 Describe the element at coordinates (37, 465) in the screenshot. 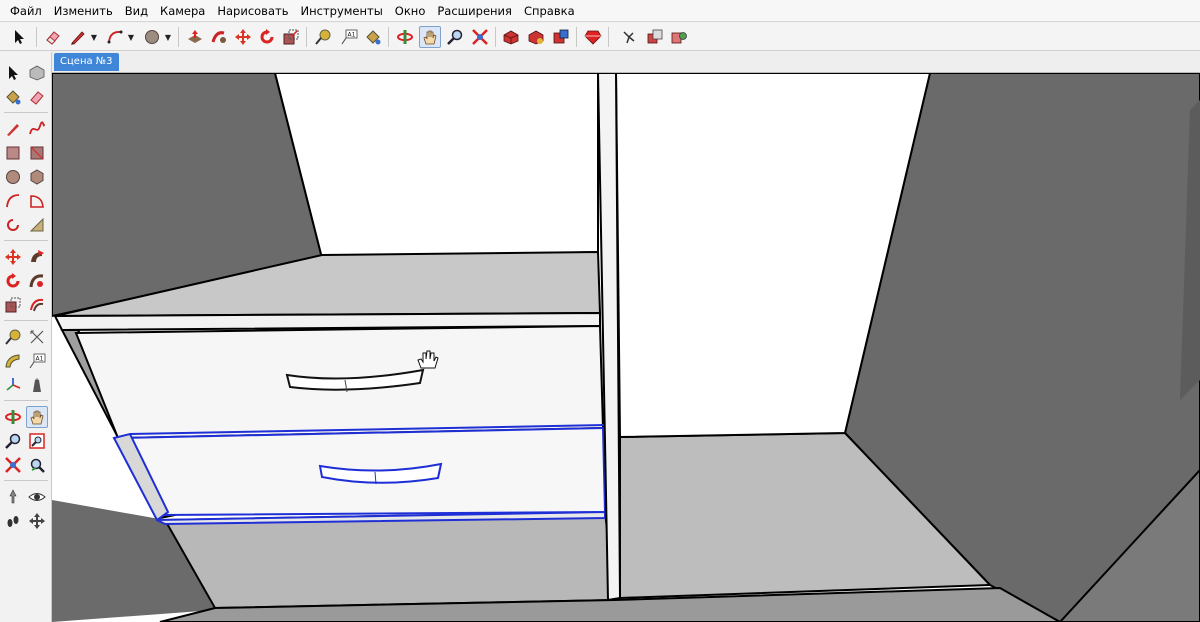

I see `previous-view-icon` at that location.